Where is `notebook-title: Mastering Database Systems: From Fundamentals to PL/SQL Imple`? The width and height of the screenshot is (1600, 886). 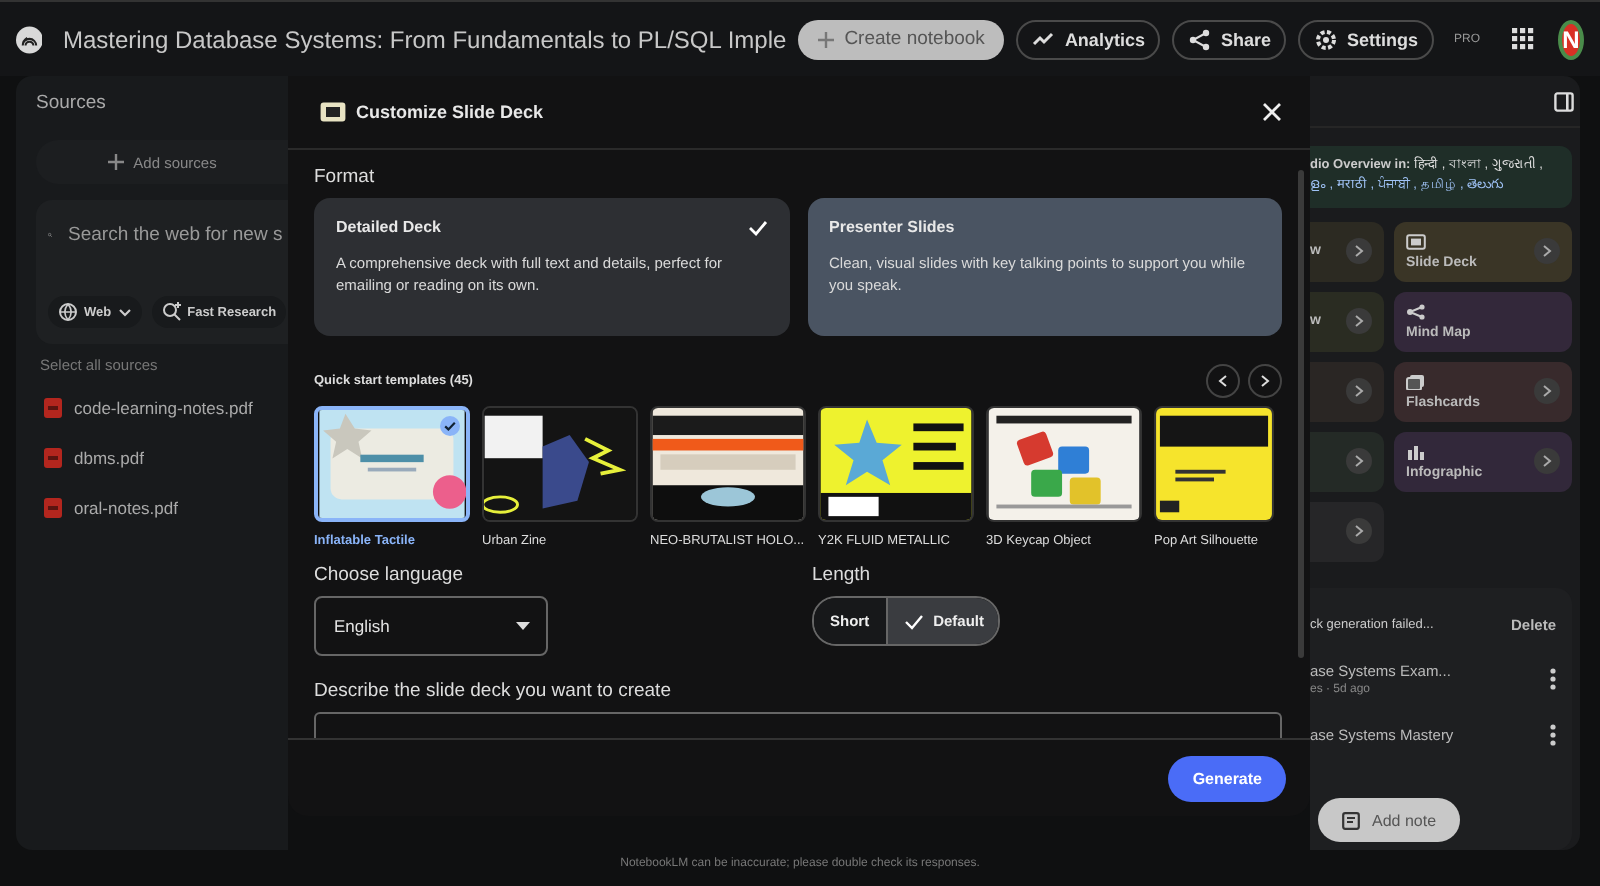 notebook-title: Mastering Database Systems: From Fundamentals to PL/SQL Imple is located at coordinates (424, 39).